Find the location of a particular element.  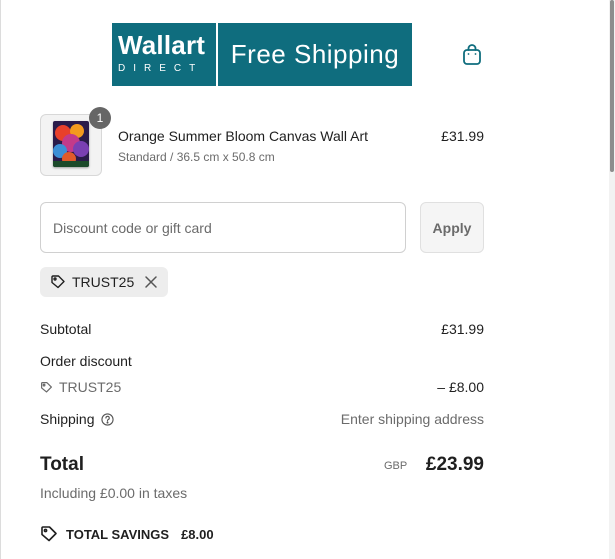

total-currency: GBP is located at coordinates (396, 466).